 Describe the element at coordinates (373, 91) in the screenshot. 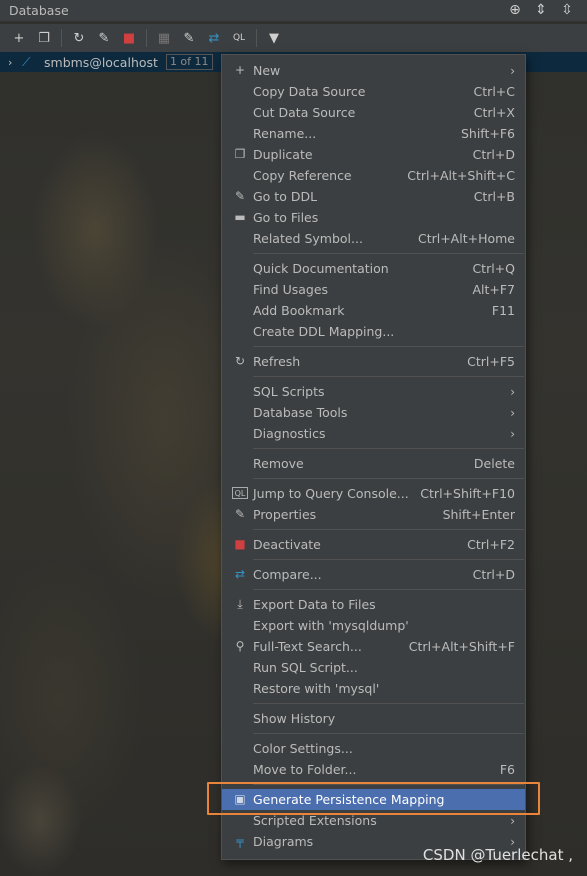

I see `menu-item-copy-data-source: Copy Data Source Ctrl+C` at that location.